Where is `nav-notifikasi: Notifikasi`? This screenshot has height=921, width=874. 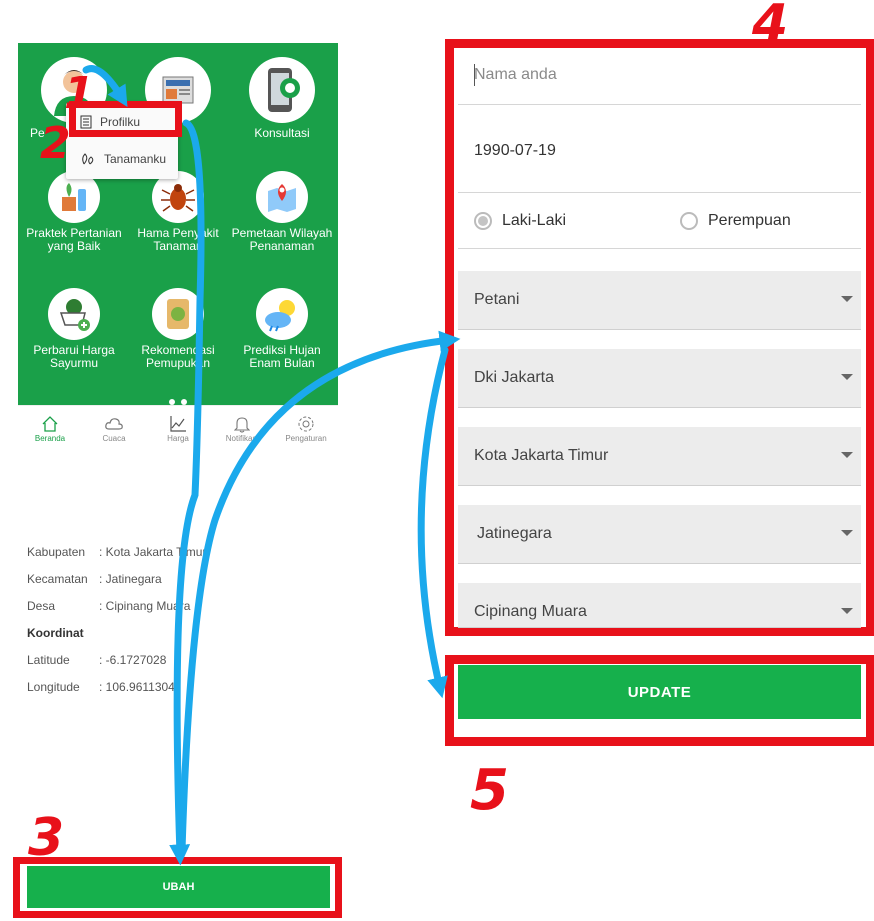
nav-notifikasi: Notifikasi is located at coordinates (242, 428).